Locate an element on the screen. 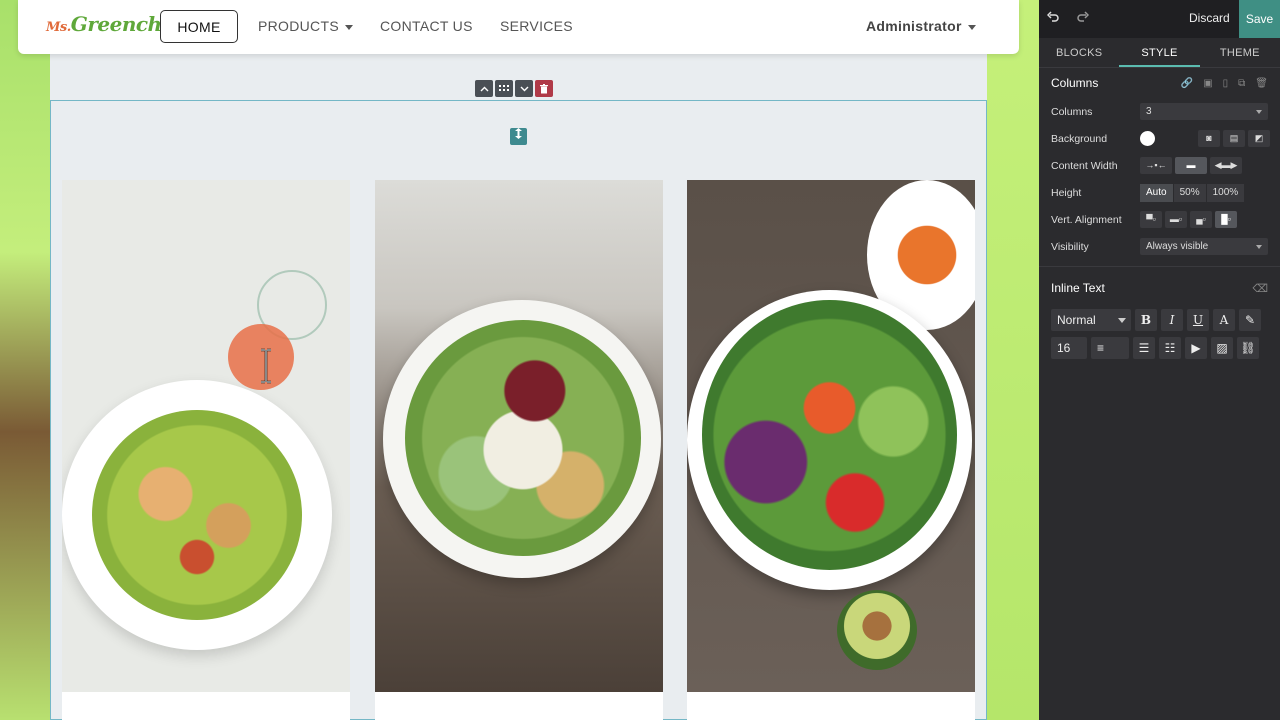 The height and width of the screenshot is (720, 1280). link-icon: 🔗 is located at coordinates (1187, 83).